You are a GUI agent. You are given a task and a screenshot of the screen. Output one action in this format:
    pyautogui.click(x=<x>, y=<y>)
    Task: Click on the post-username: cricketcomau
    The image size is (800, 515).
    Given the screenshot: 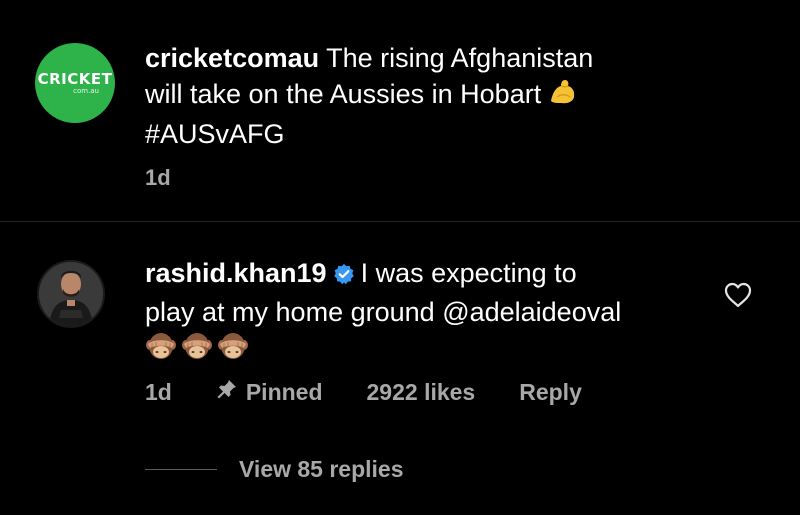 What is the action you would take?
    pyautogui.click(x=232, y=58)
    